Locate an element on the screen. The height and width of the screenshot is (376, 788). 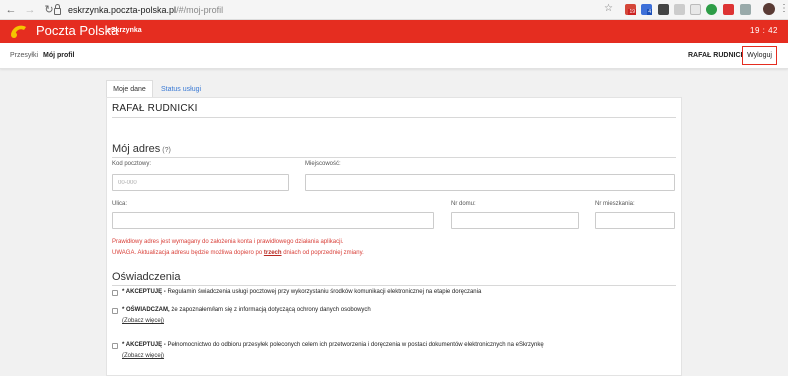
calendar-badge: 4 is located at coordinates (649, 12).